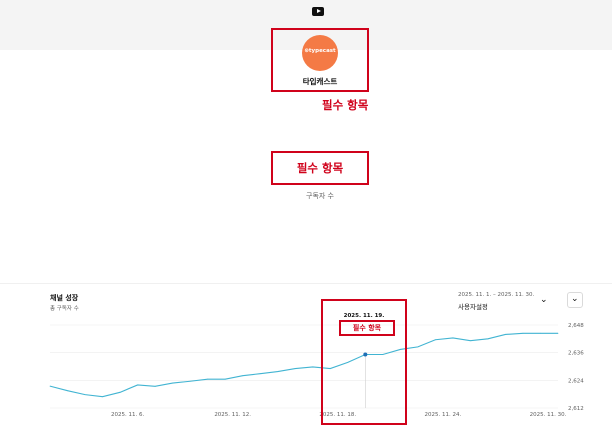  What do you see at coordinates (576, 381) in the screenshot?
I see `y-tick-label: 2,624` at bounding box center [576, 381].